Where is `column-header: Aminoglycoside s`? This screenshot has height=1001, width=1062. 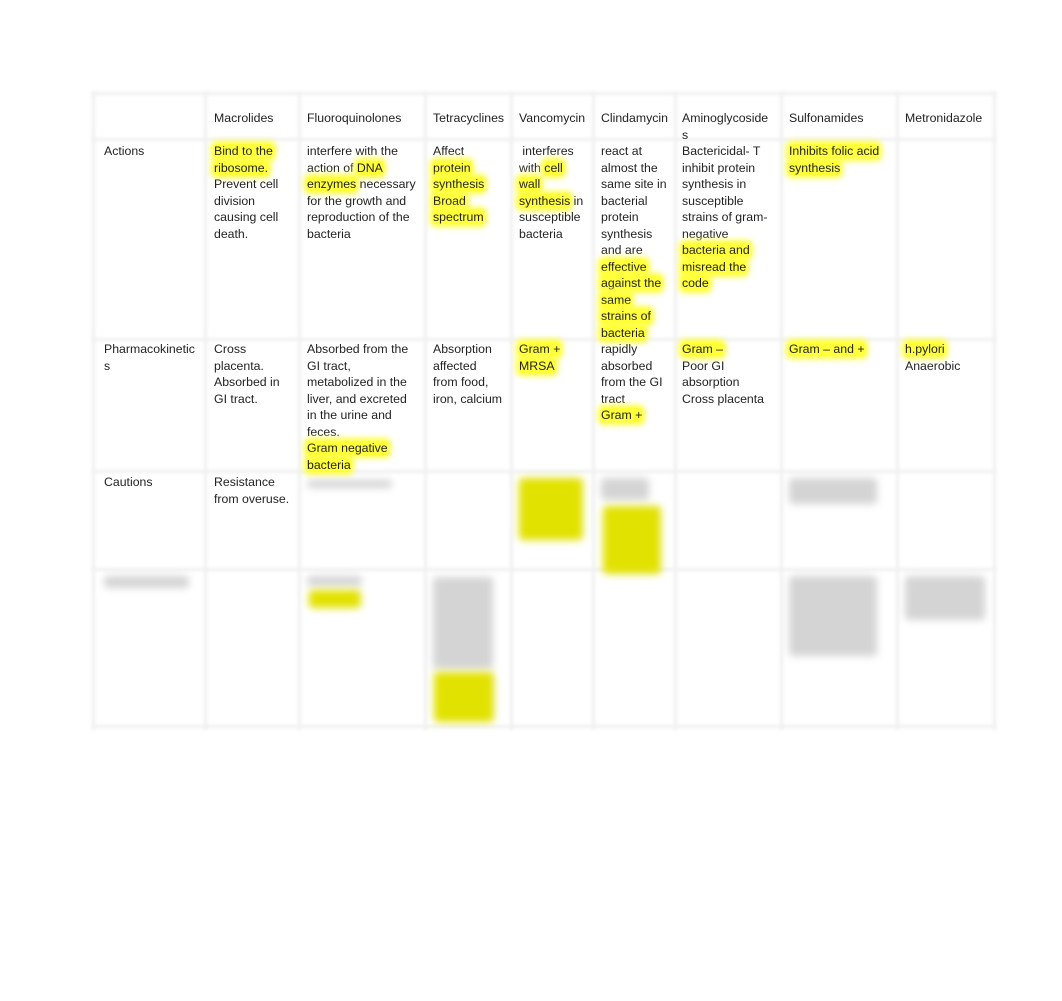
column-header: Aminoglycoside s is located at coordinates (725, 126).